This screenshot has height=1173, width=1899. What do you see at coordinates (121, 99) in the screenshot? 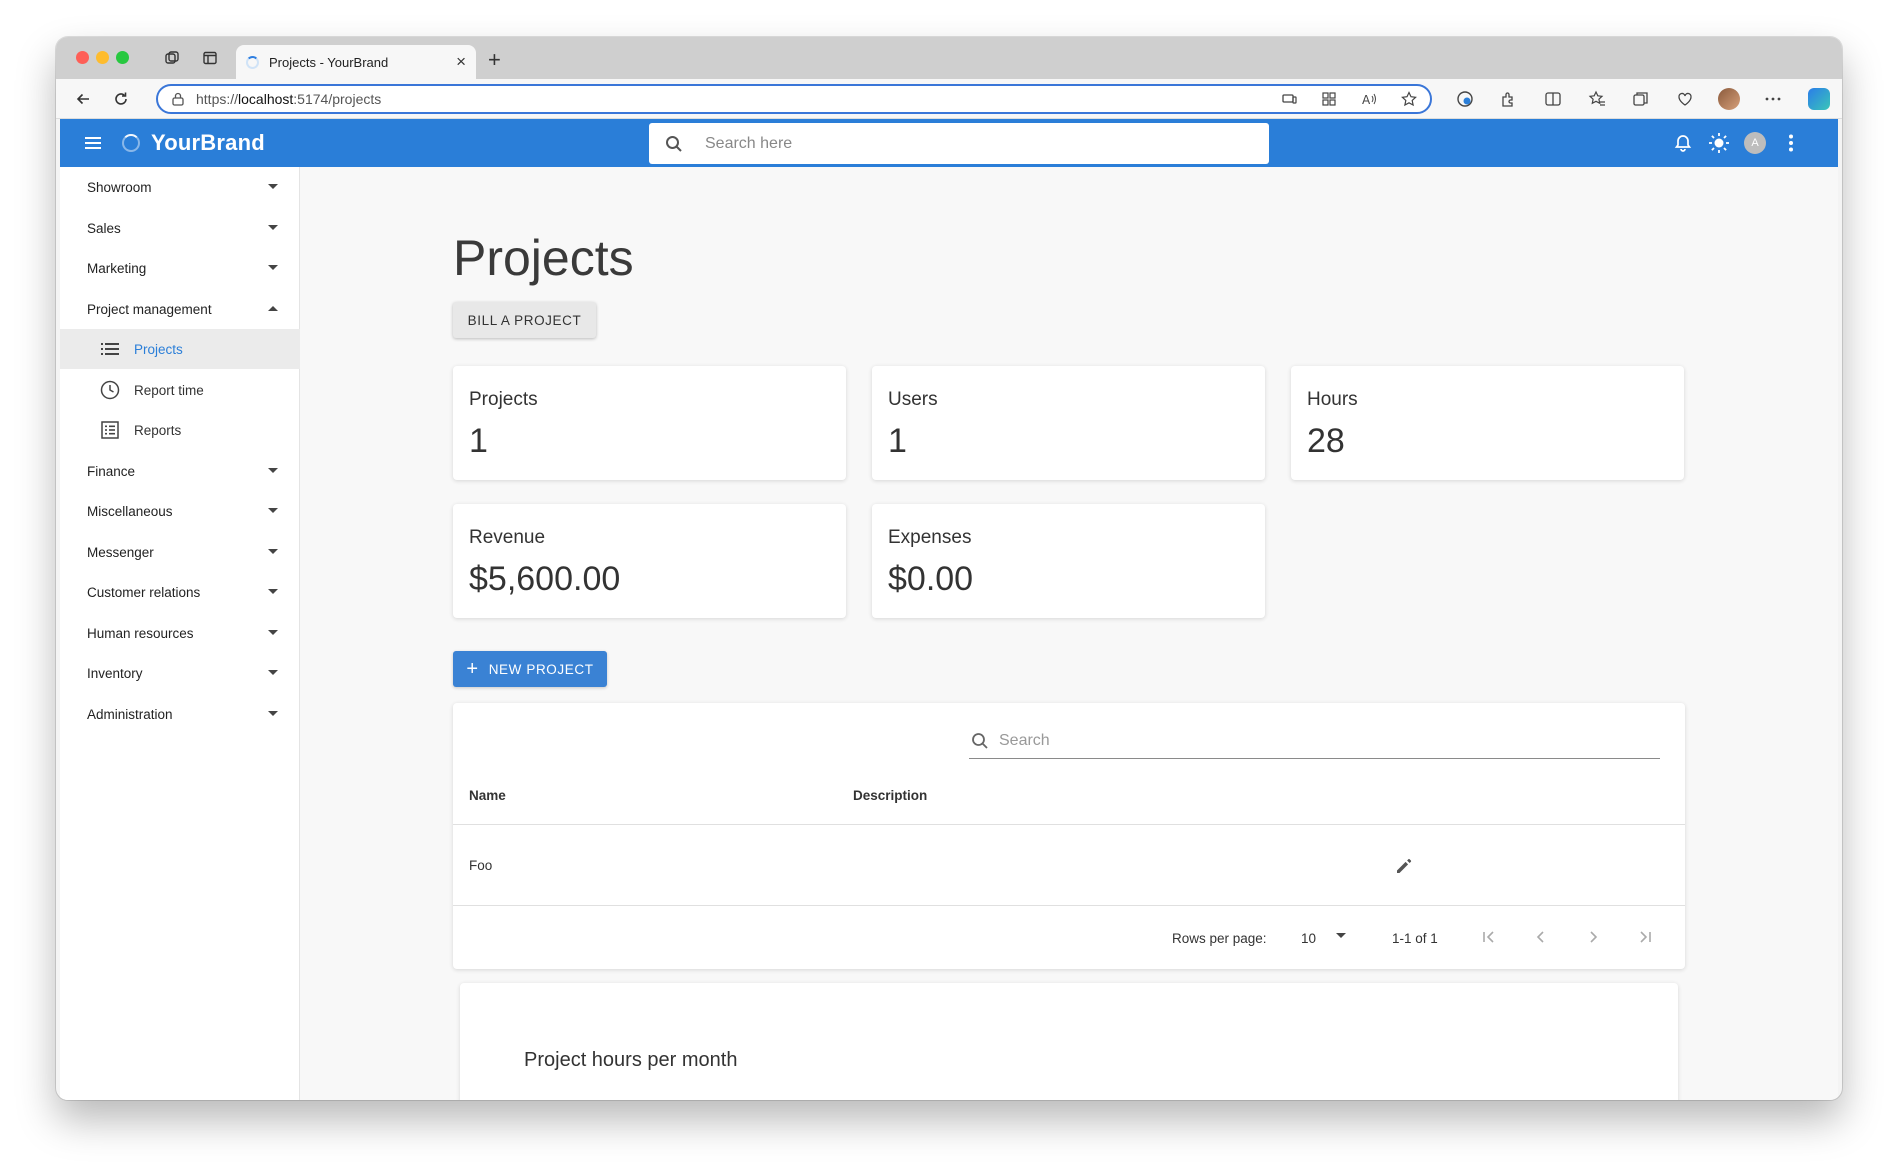
I see `reload-icon` at bounding box center [121, 99].